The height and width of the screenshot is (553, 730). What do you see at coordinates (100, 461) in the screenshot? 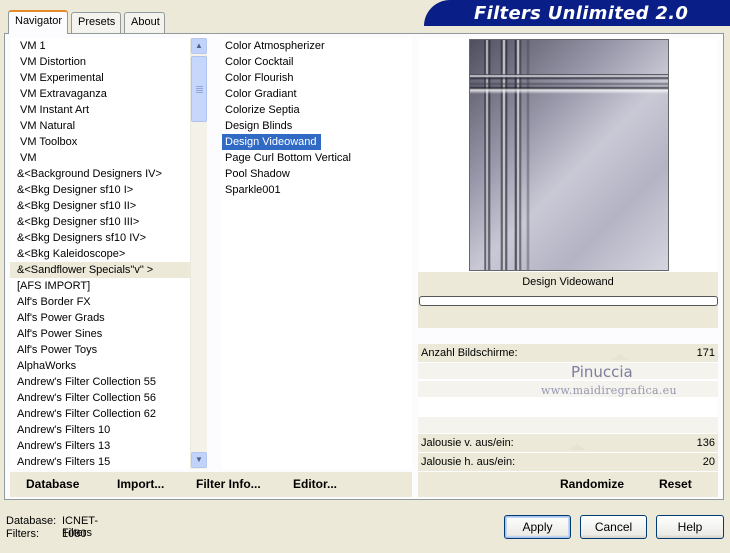
I see `category-item: Andrew's Filters 15` at bounding box center [100, 461].